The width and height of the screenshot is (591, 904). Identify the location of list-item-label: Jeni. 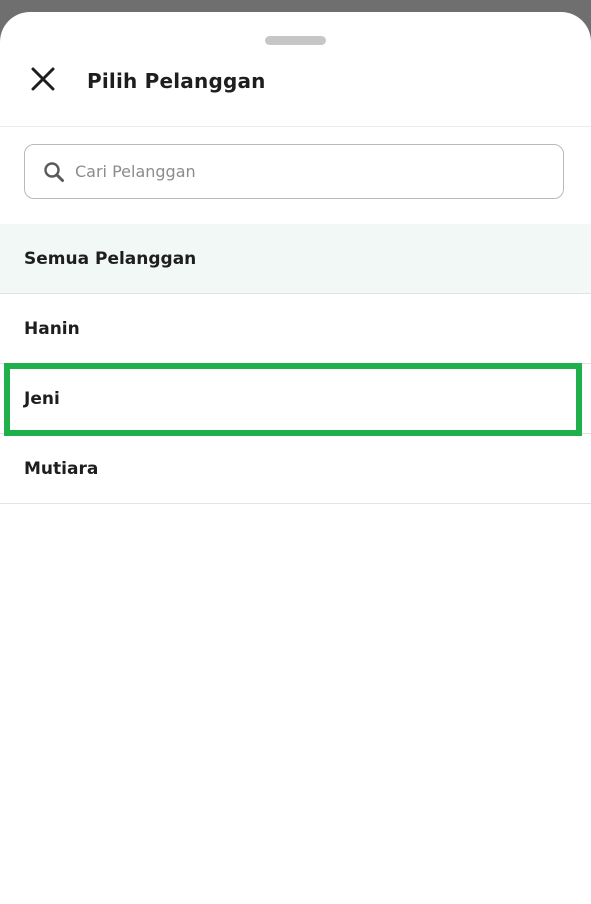
(42, 398).